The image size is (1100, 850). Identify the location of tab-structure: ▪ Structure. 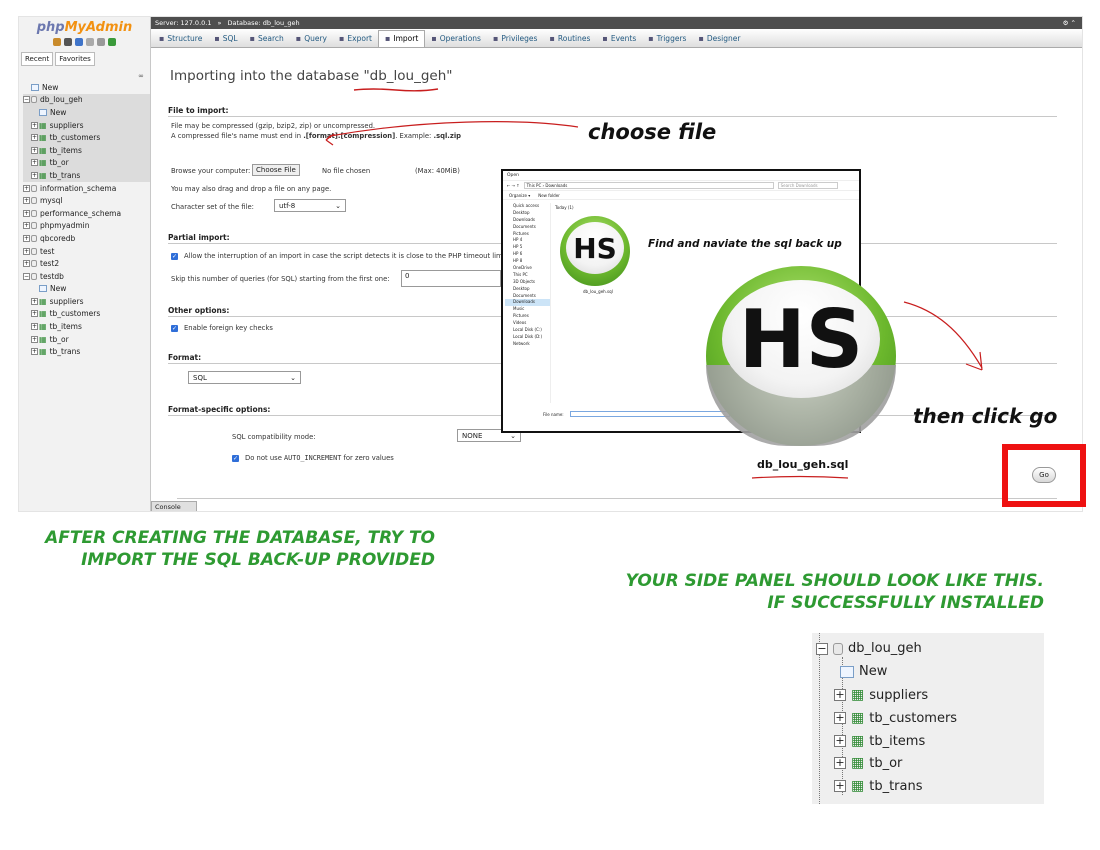
(180, 39).